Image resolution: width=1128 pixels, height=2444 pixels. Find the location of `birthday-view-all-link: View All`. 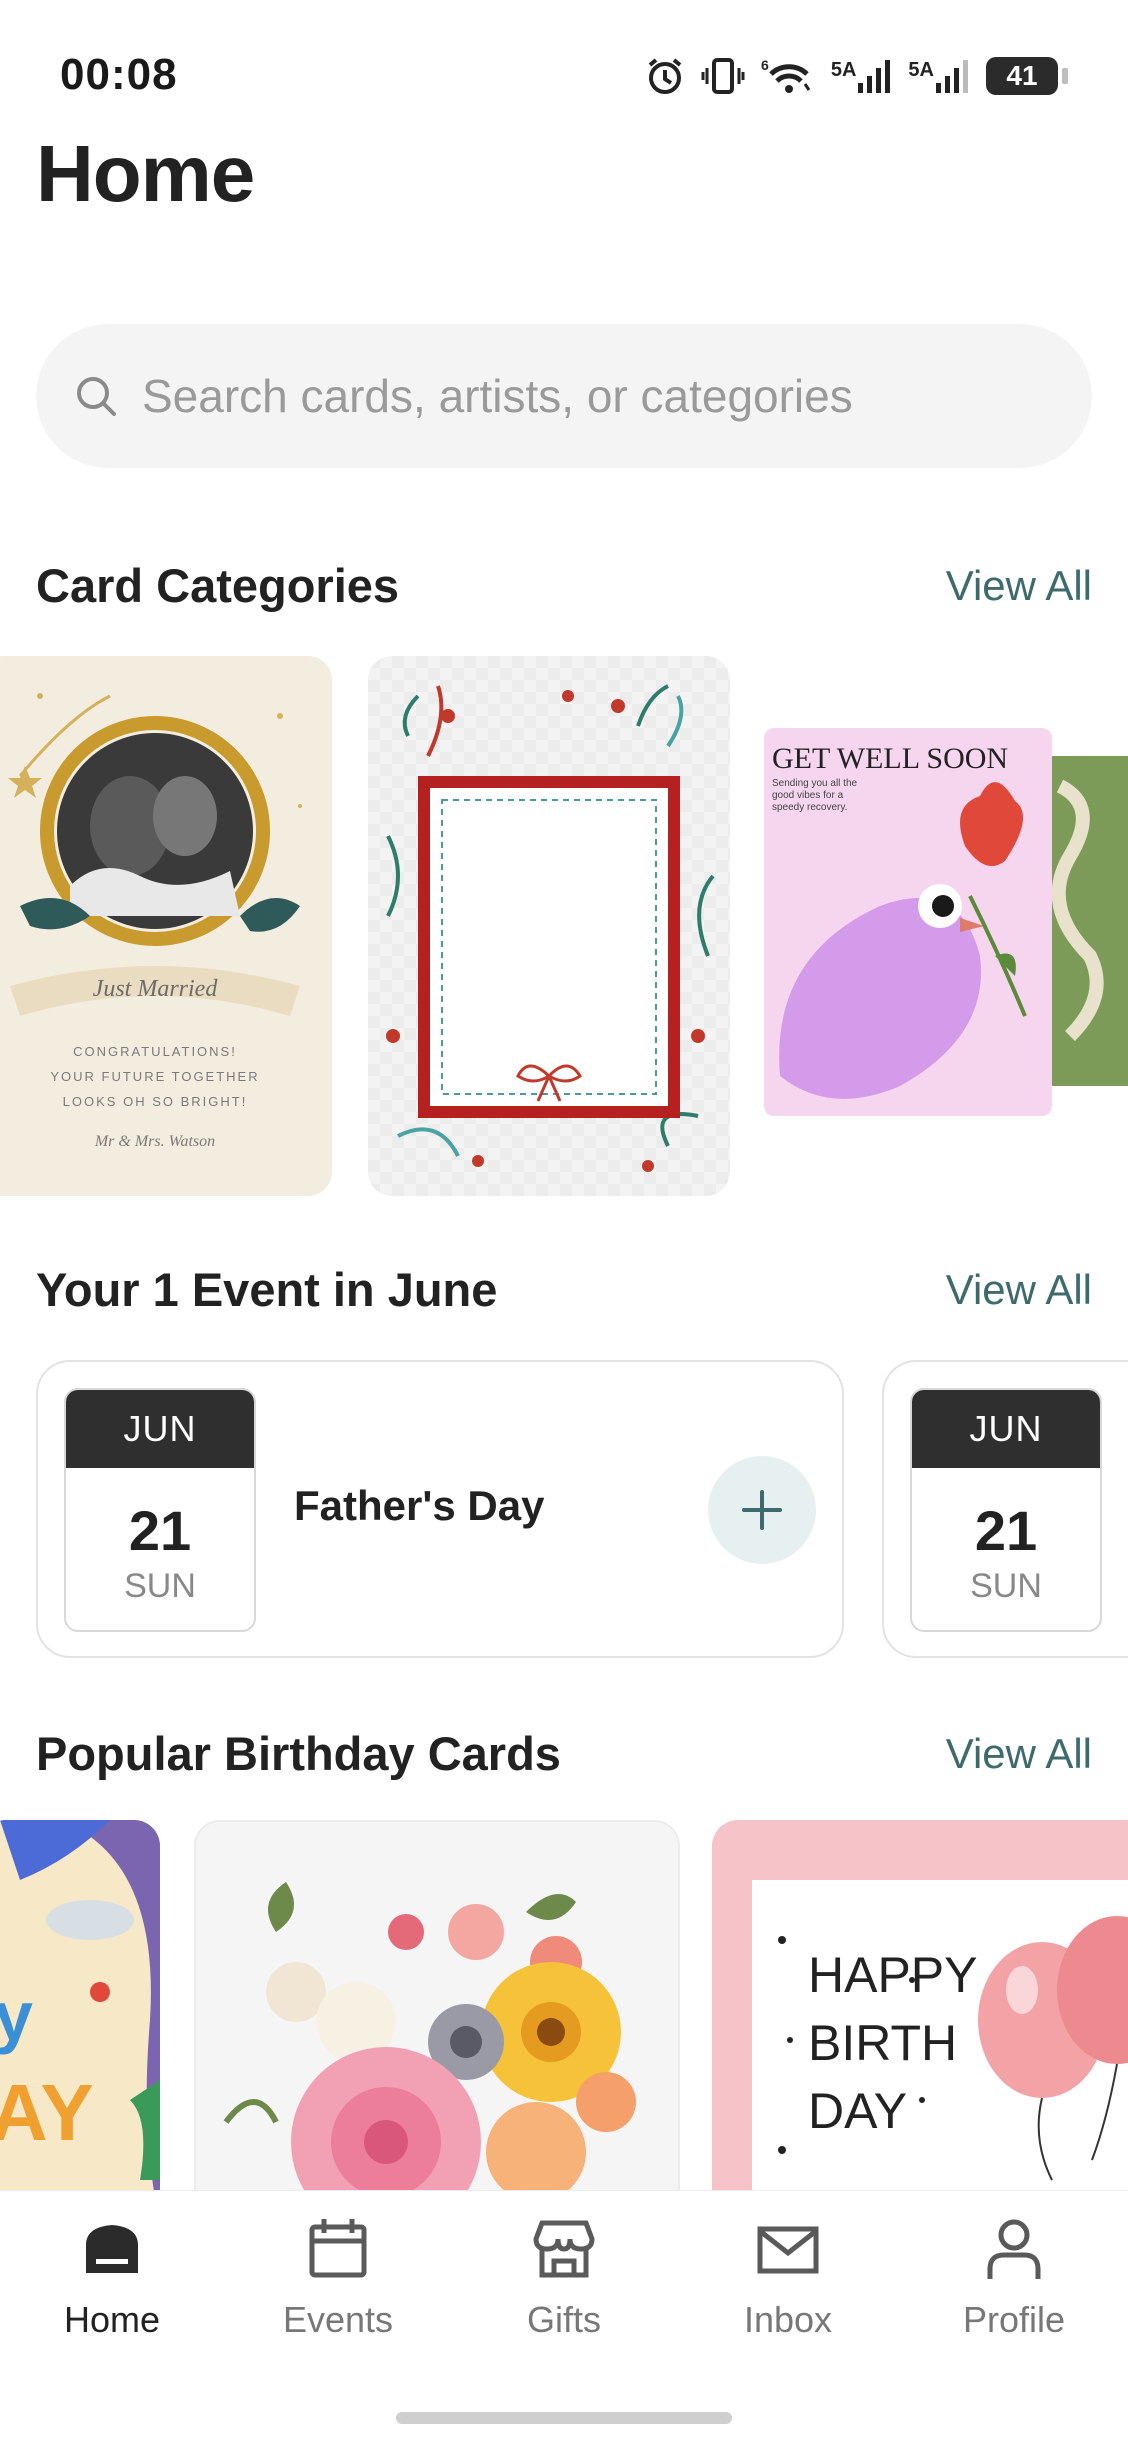

birthday-view-all-link: View All is located at coordinates (1019, 1754).